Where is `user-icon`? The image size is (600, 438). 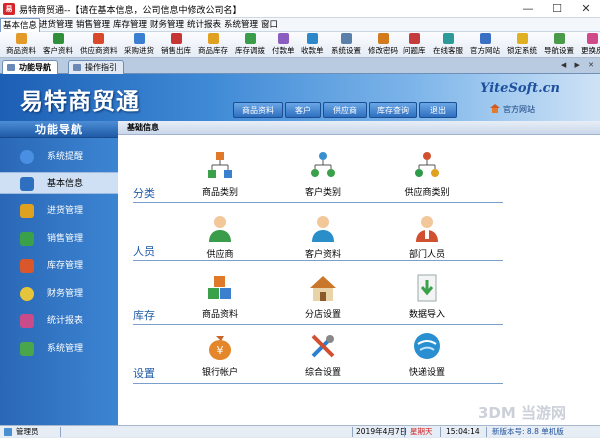
user-icon is located at coordinates (8, 432).